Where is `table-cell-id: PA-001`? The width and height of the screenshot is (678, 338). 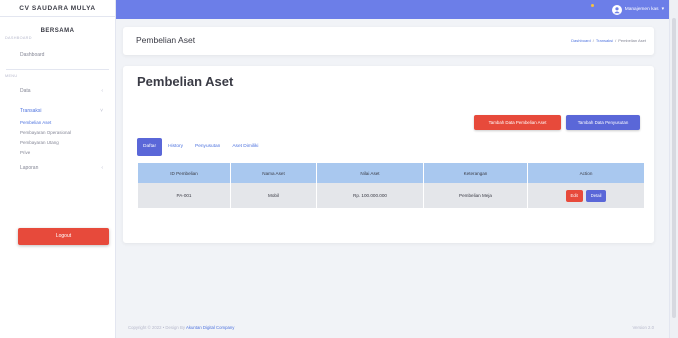
table-cell-id: PA-001 is located at coordinates (184, 195).